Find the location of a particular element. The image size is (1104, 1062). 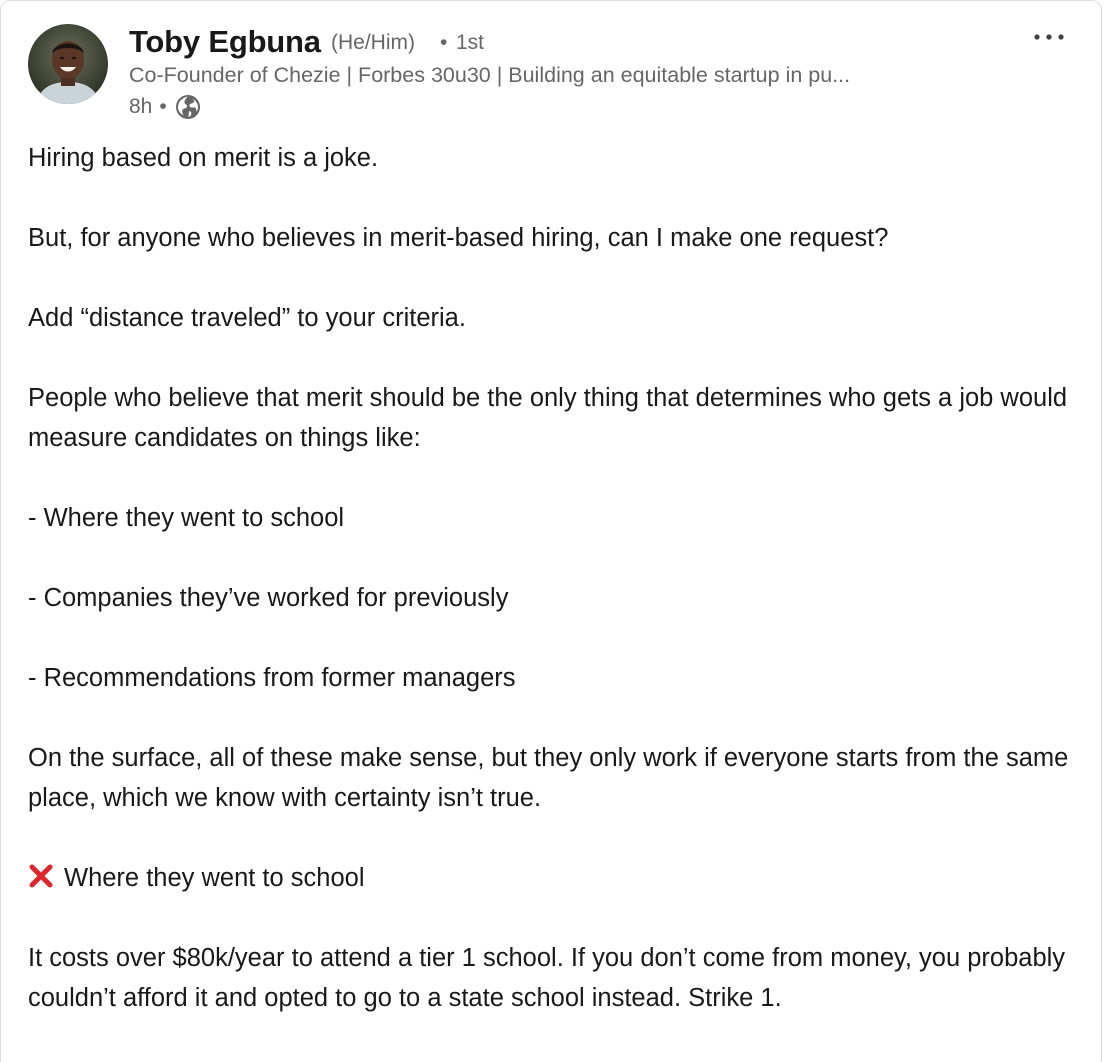

author-name: Toby Egbuna is located at coordinates (225, 42).